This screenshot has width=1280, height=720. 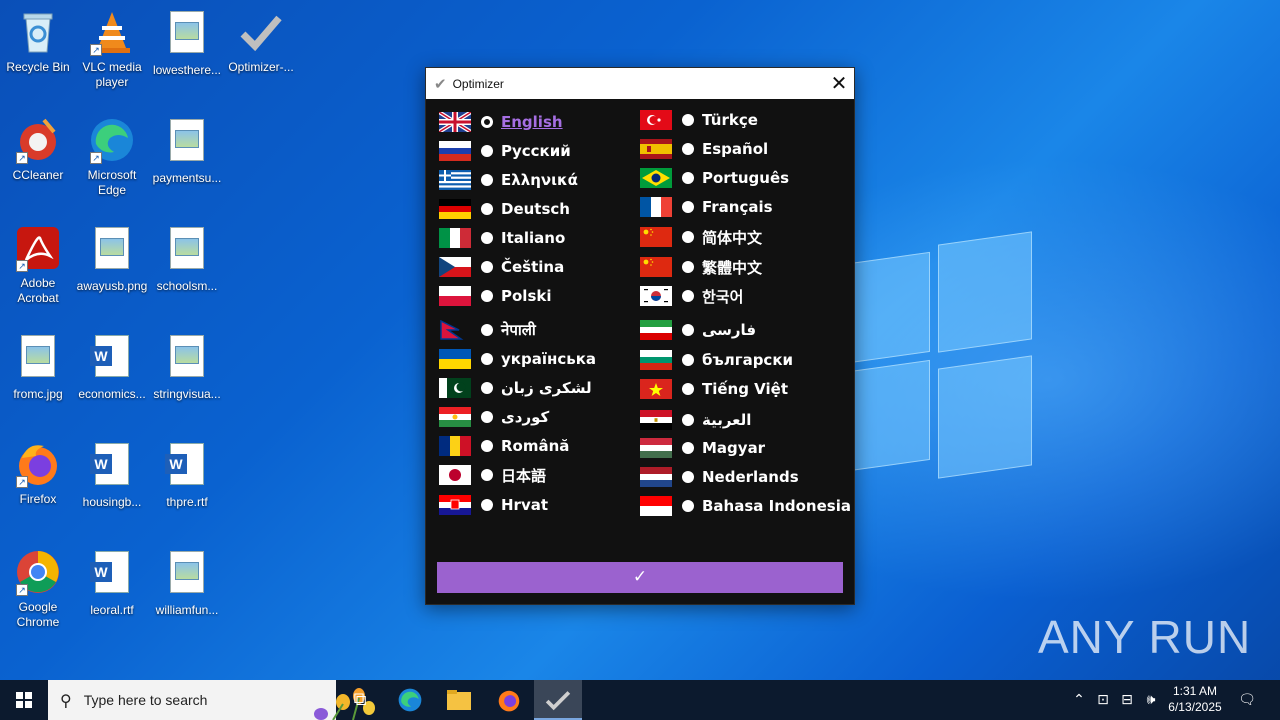 I want to click on title-bar: ✔ Optimizer ✕, so click(x=640, y=83).